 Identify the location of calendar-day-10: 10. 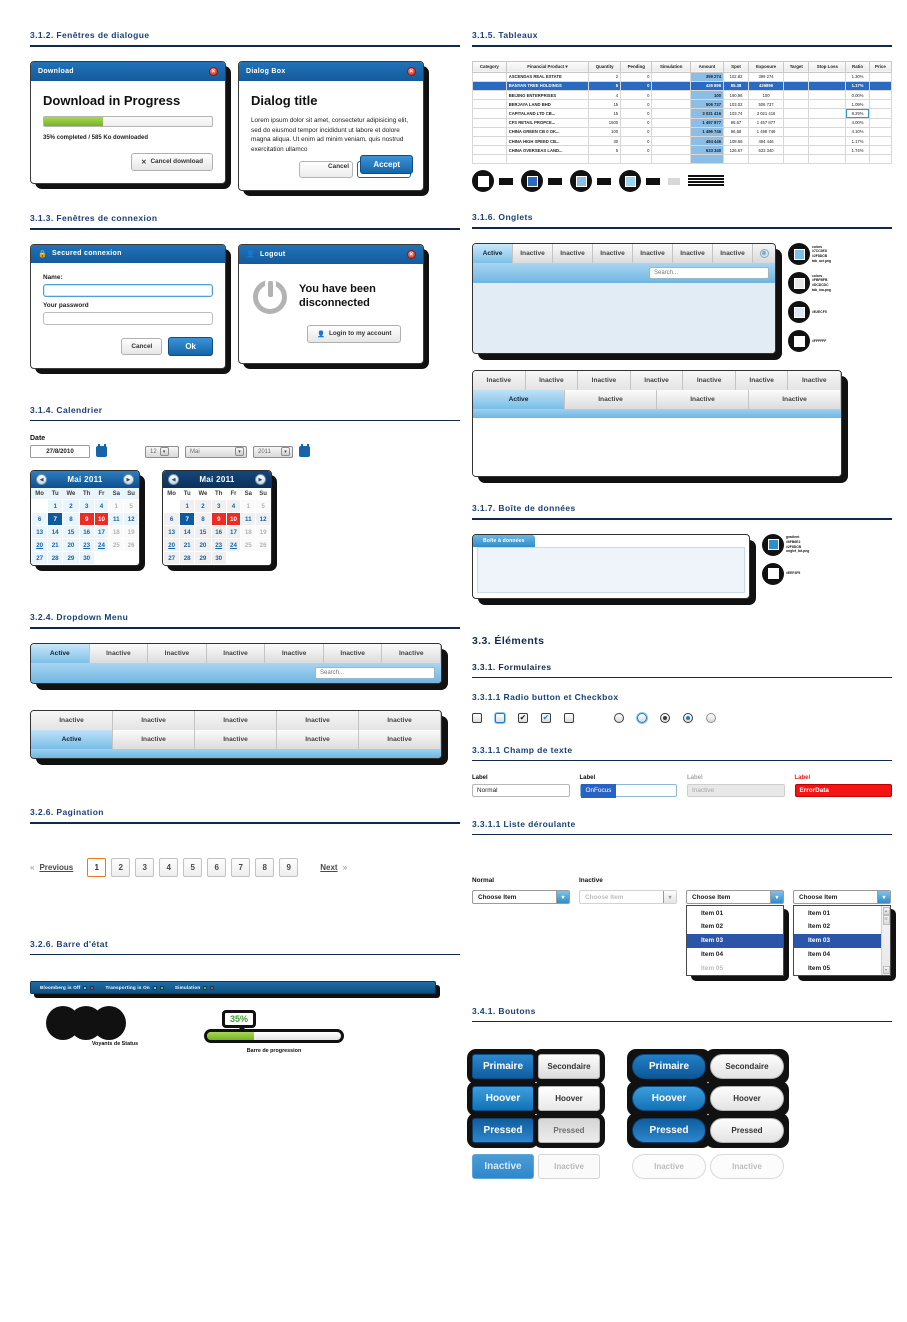
(233, 519).